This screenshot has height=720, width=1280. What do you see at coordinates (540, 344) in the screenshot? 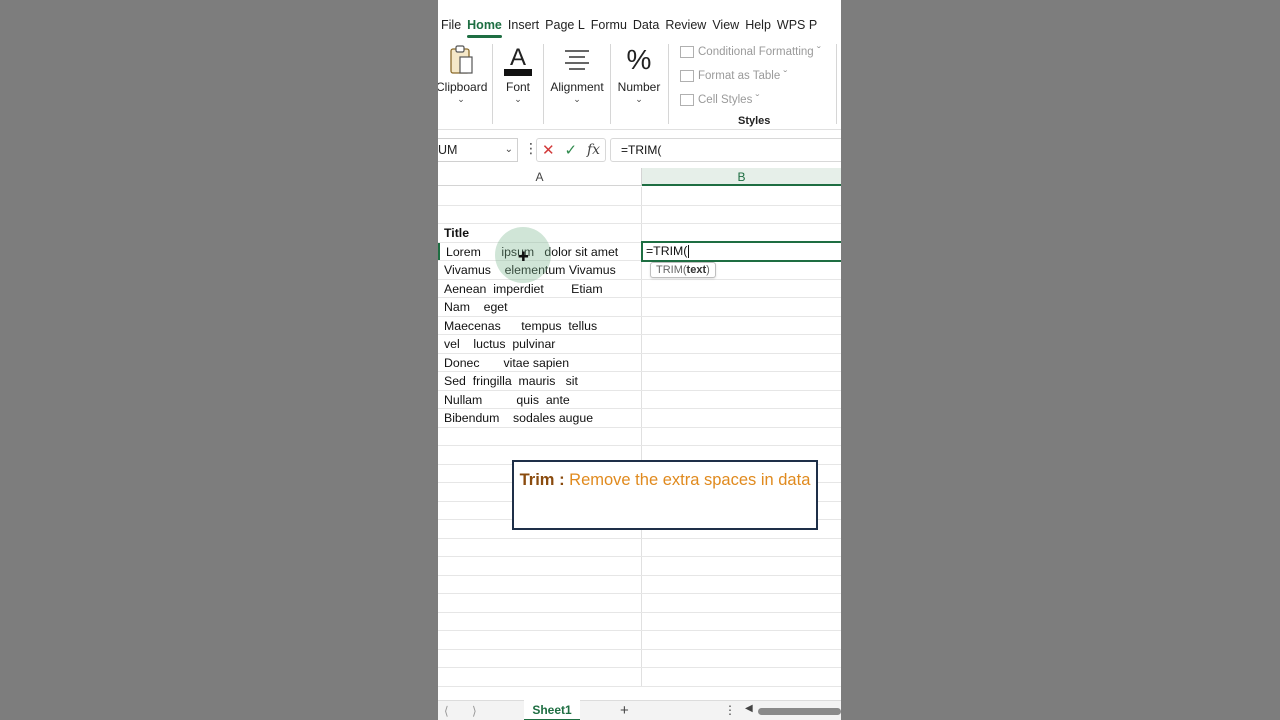
I see `cell-a: vel luctus pulvinar` at bounding box center [540, 344].